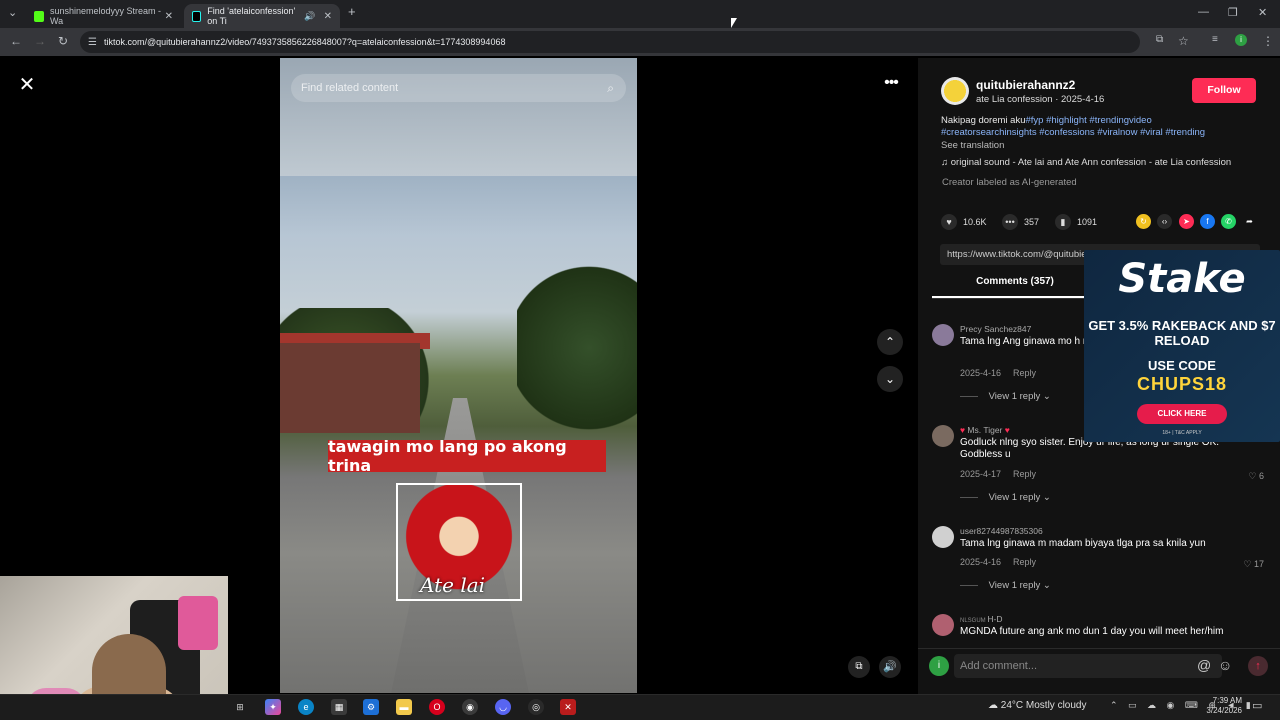  I want to click on site-info-icon: ☰, so click(92, 42).